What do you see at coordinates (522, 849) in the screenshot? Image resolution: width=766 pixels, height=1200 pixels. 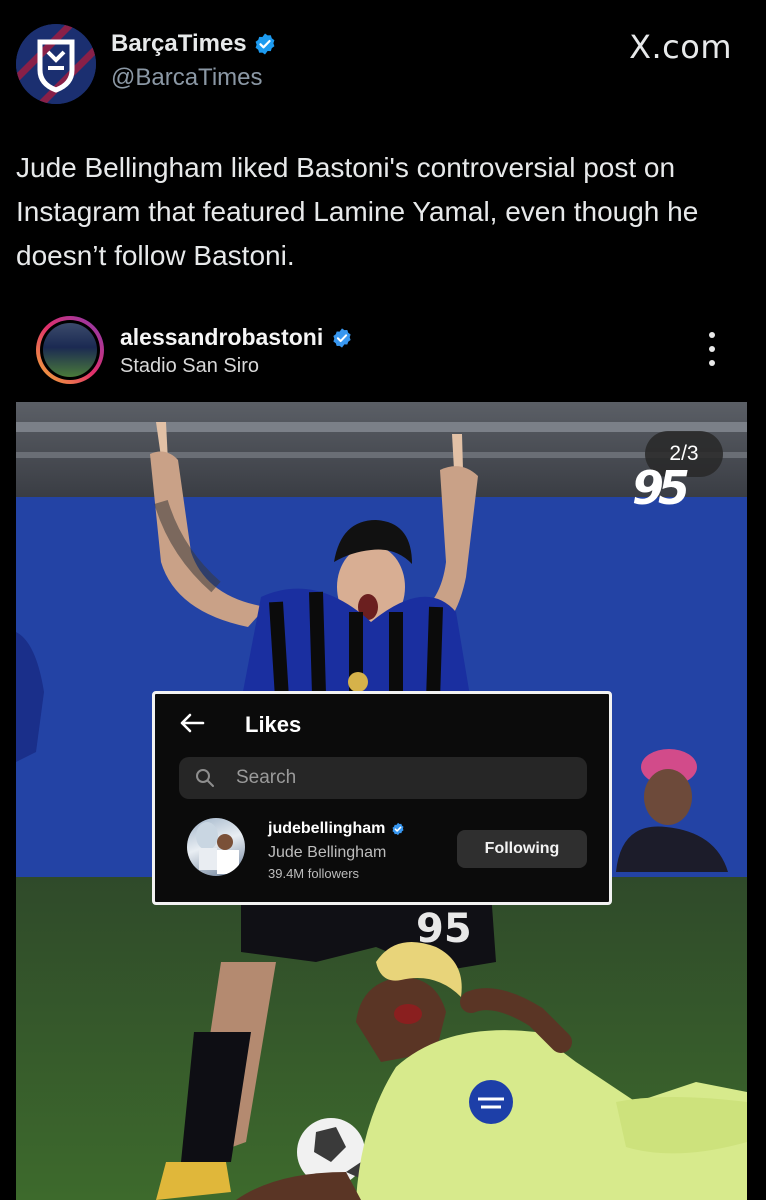 I see `following-button: Following` at bounding box center [522, 849].